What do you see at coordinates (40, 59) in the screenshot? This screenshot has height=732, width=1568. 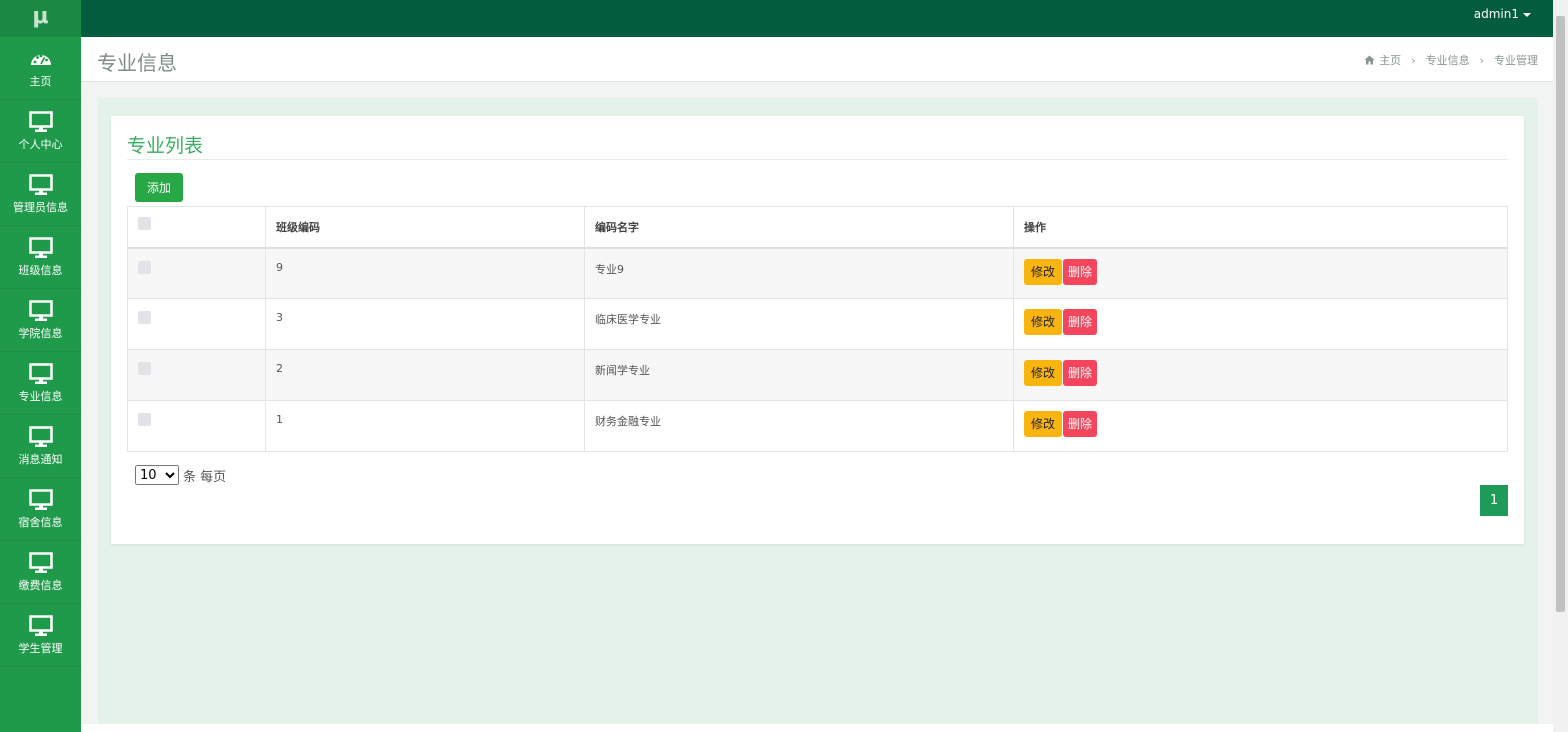 I see `dashboard-icon` at bounding box center [40, 59].